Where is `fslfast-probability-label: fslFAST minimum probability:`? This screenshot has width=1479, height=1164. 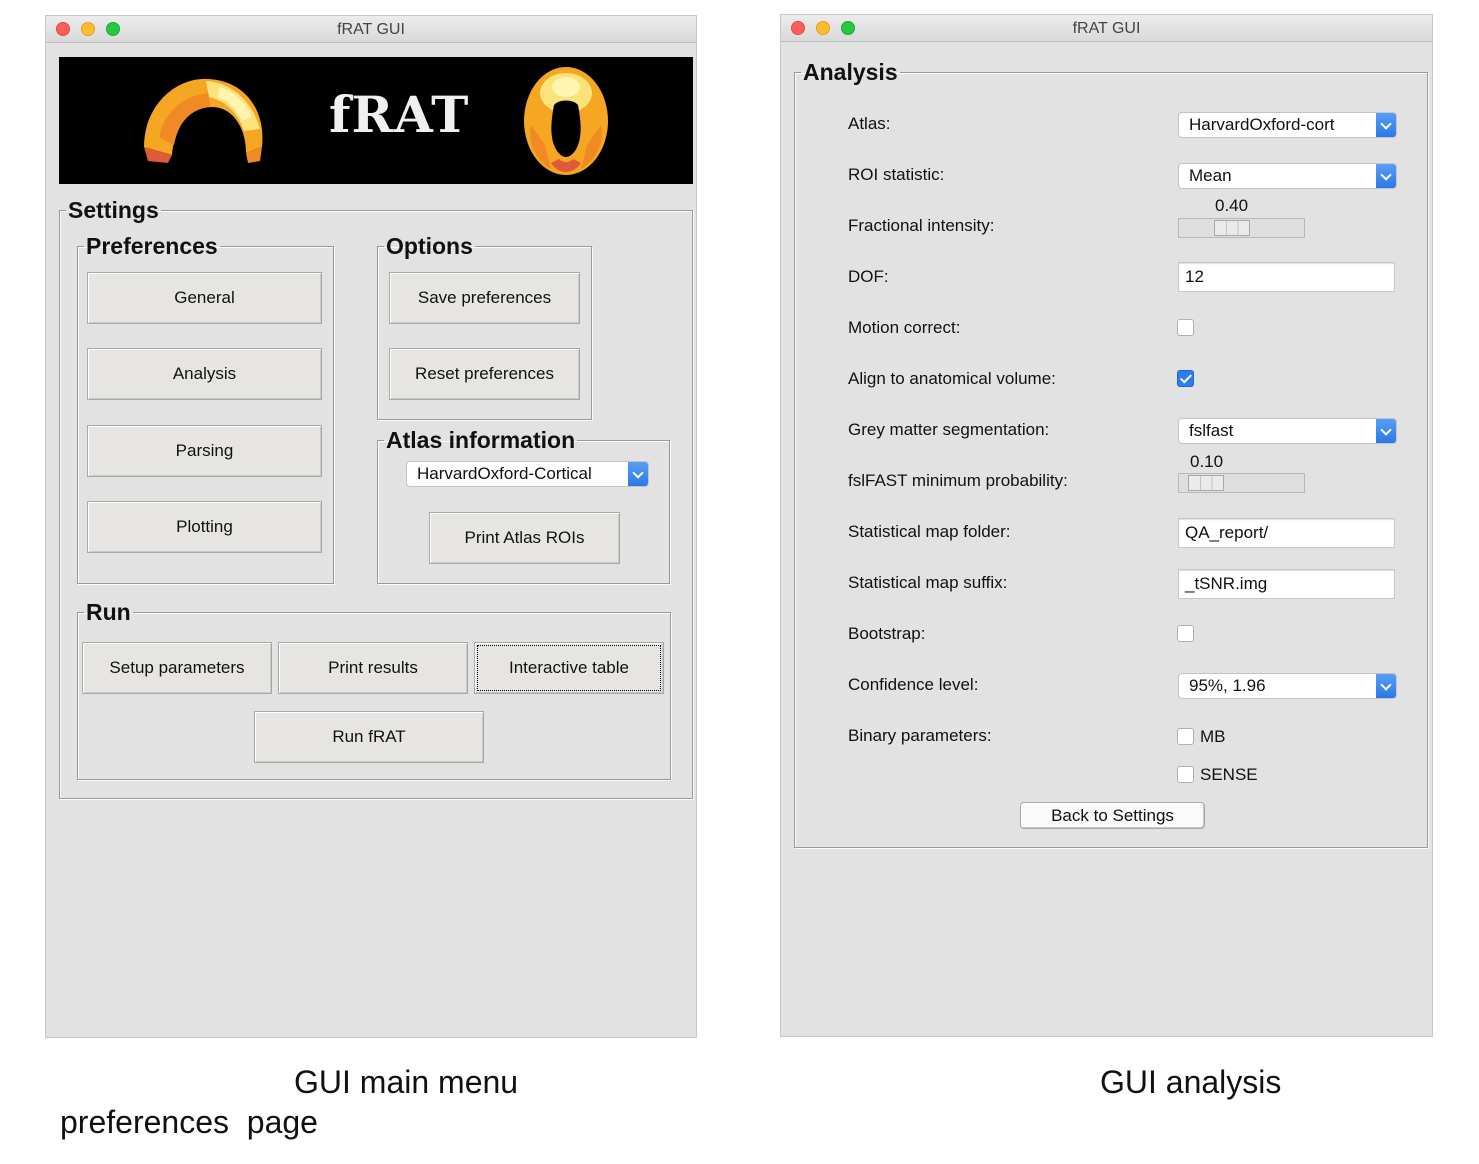 fslfast-probability-label: fslFAST minimum probability: is located at coordinates (958, 480).